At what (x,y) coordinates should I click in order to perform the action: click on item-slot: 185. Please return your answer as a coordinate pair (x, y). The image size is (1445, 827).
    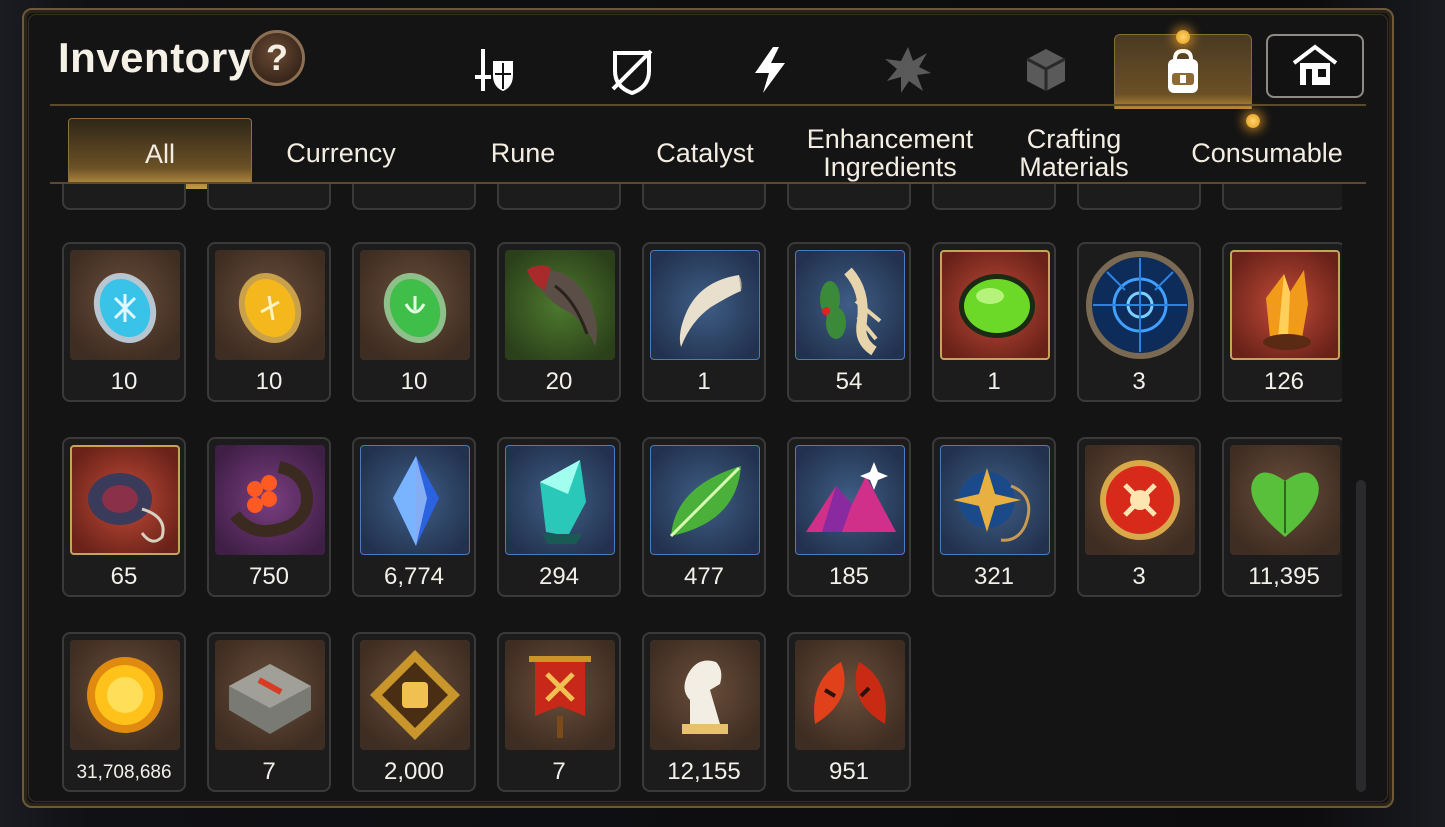
    Looking at the image, I should click on (849, 517).